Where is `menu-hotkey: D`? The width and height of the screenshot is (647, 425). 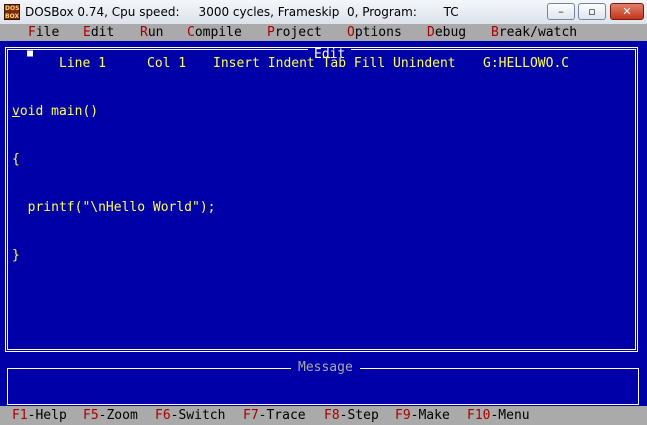 menu-hotkey: D is located at coordinates (431, 32).